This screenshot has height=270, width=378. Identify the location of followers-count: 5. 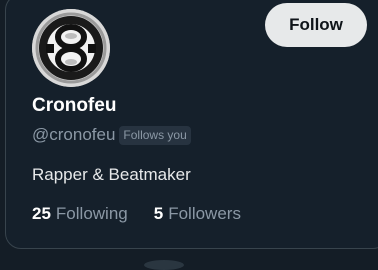
(158, 213).